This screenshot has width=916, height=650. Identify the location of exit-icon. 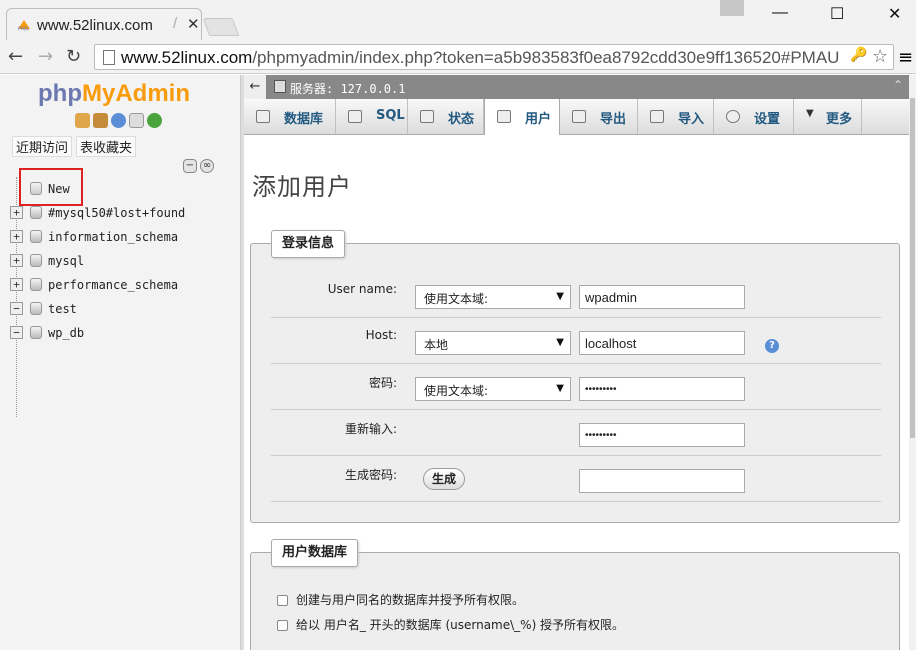
(100, 120).